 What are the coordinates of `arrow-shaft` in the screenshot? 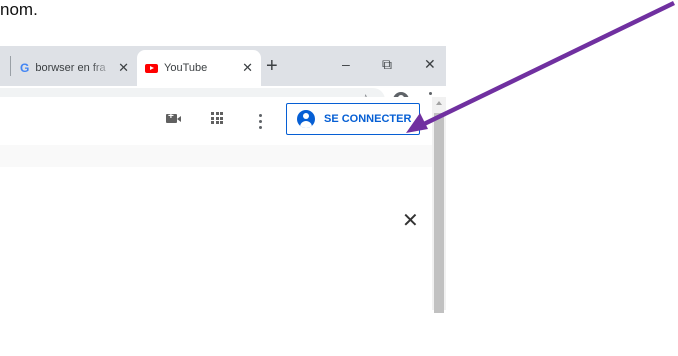 It's located at (549, 63).